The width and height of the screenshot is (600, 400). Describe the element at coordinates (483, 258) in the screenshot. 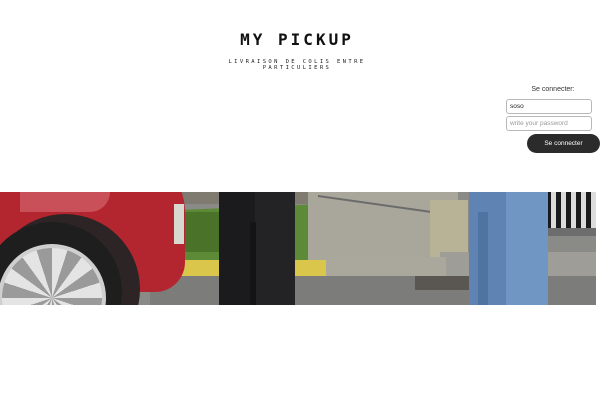

I see `photo-jeans-shade` at that location.